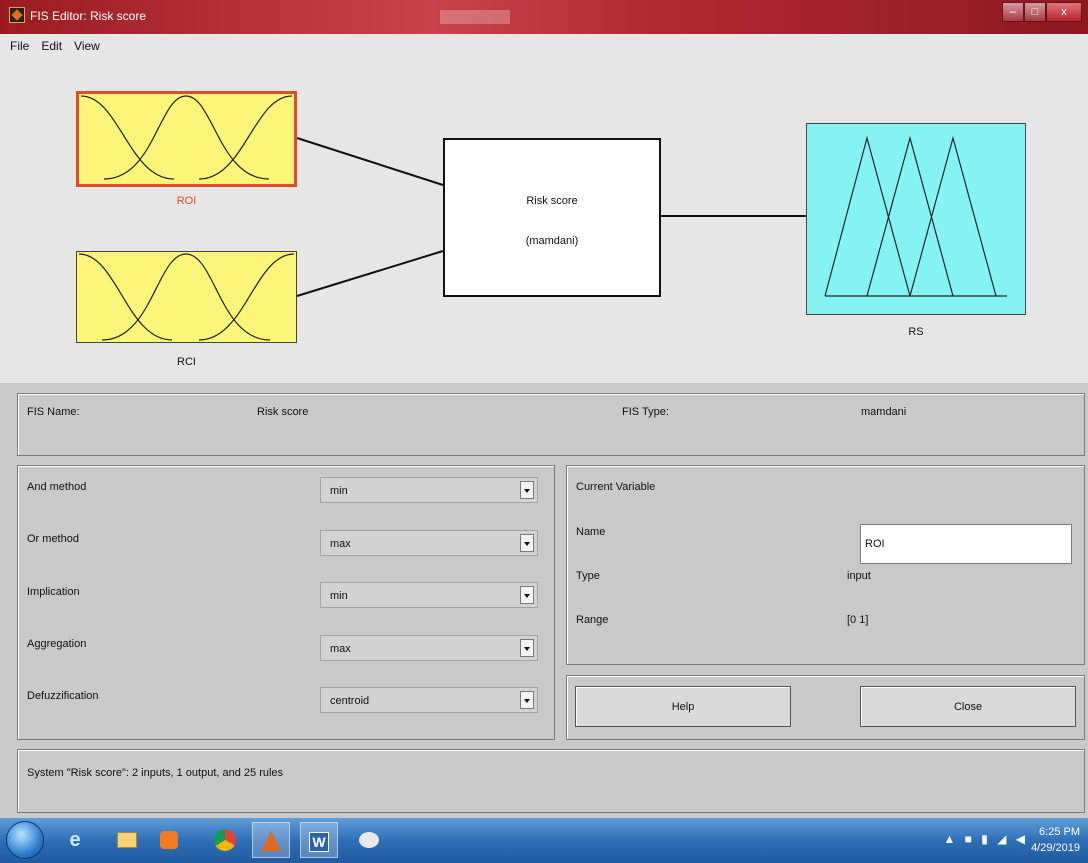 The image size is (1088, 863). I want to click on variable-range-label: Range, so click(592, 620).